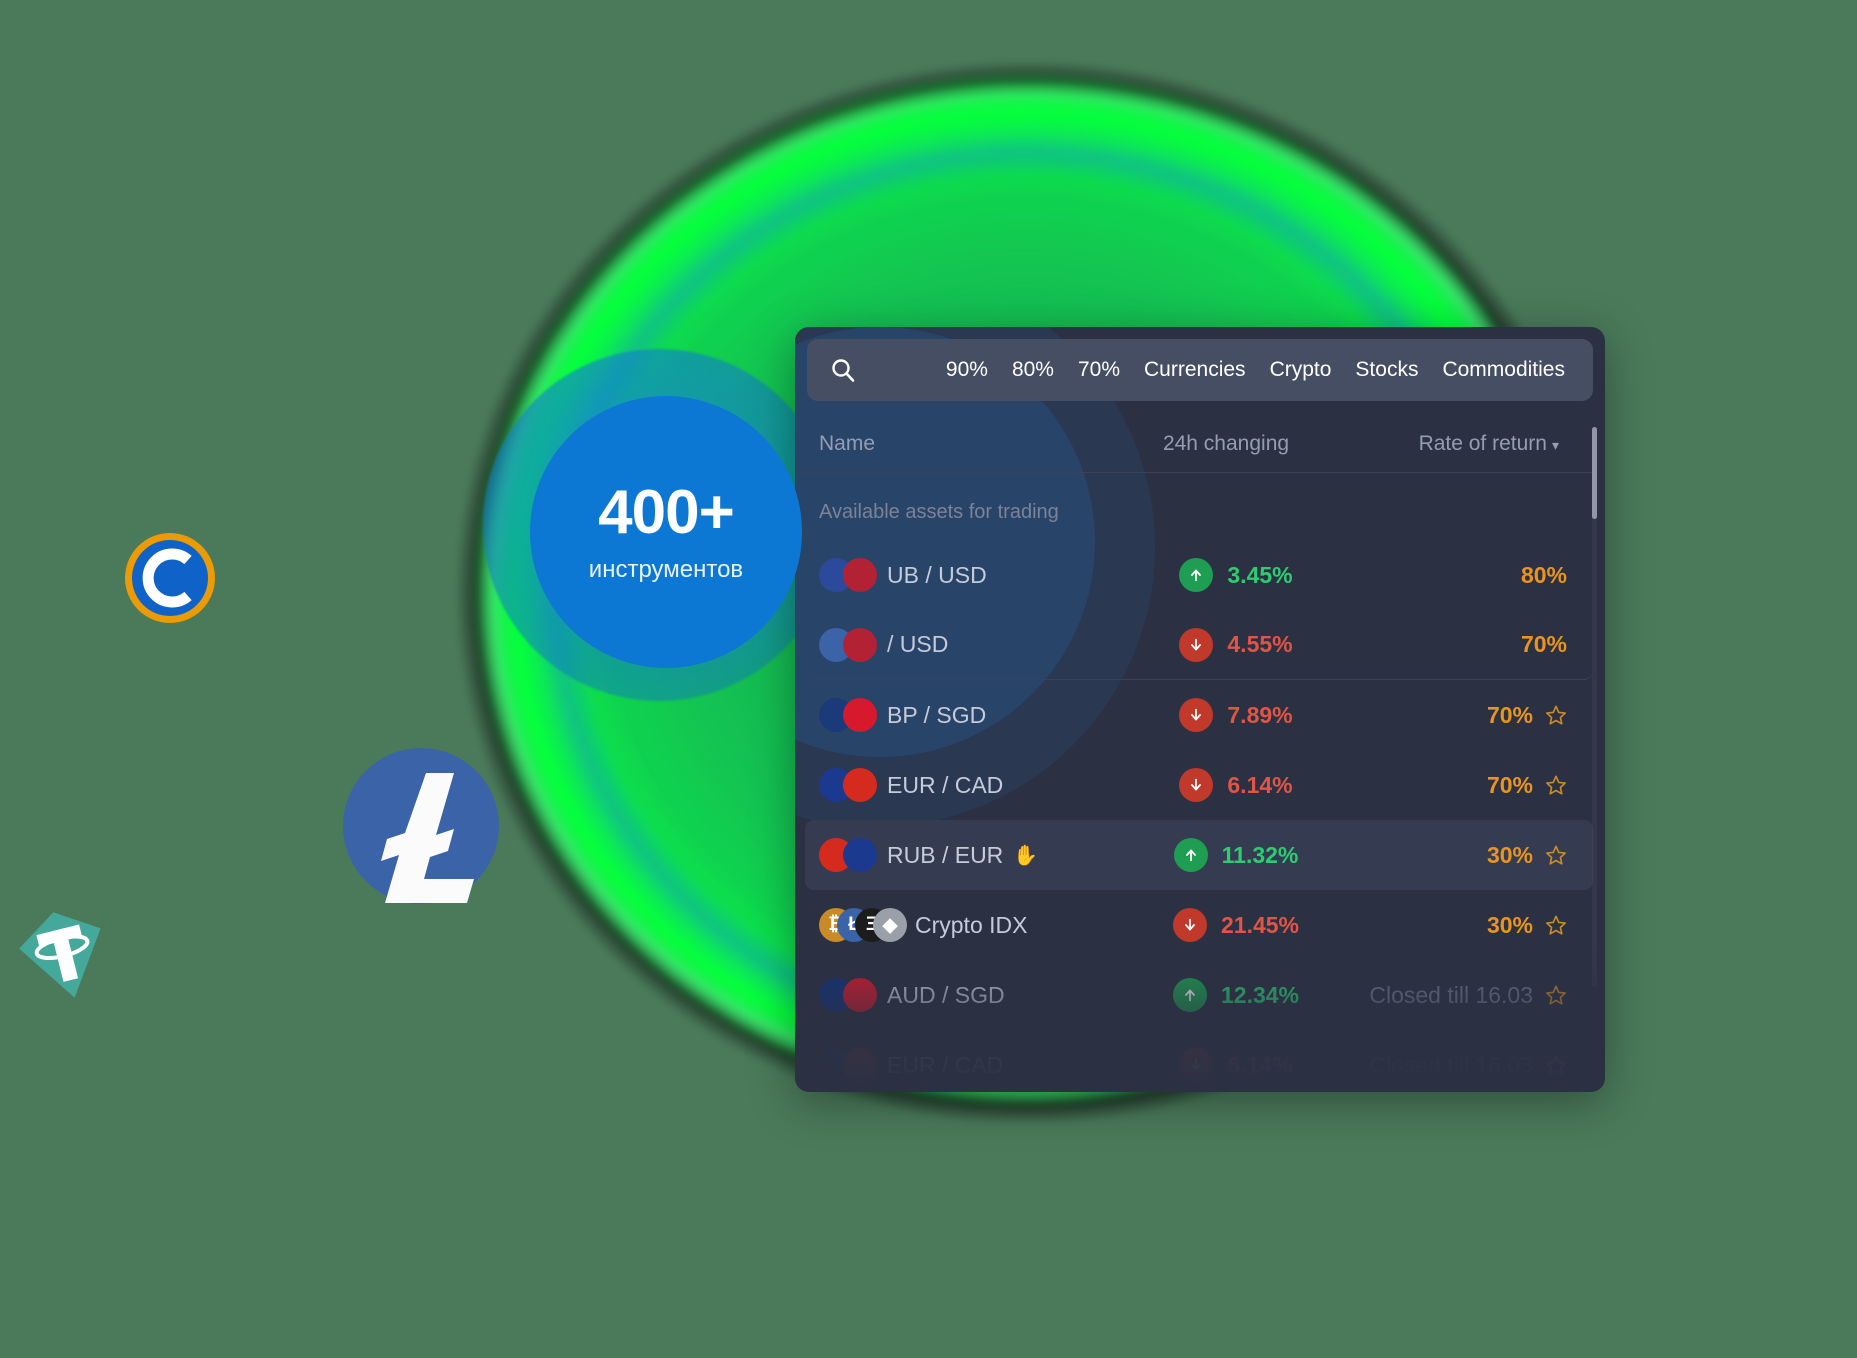 This screenshot has width=1857, height=1358. I want to click on change-cell: 3.45%, so click(1236, 575).